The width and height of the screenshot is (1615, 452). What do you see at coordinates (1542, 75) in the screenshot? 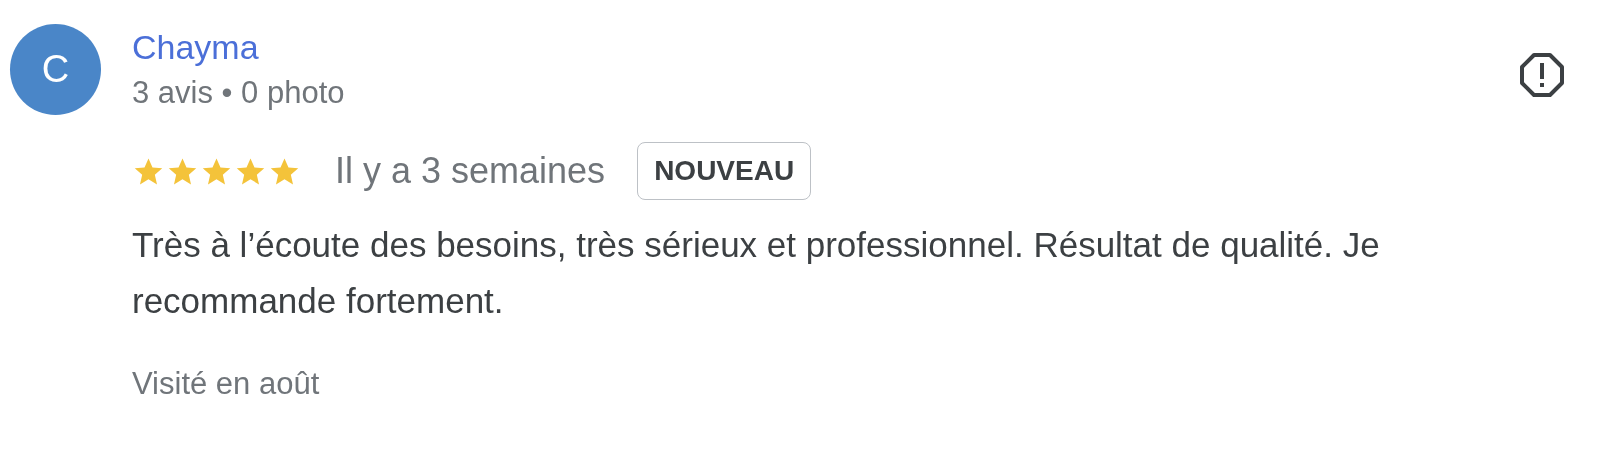
I see `report-icon` at bounding box center [1542, 75].